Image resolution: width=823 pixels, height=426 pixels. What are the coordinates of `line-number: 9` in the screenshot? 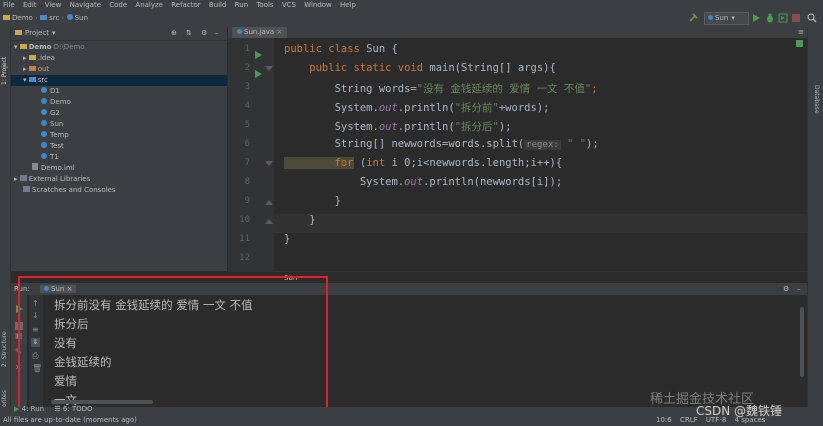 It's located at (247, 201).